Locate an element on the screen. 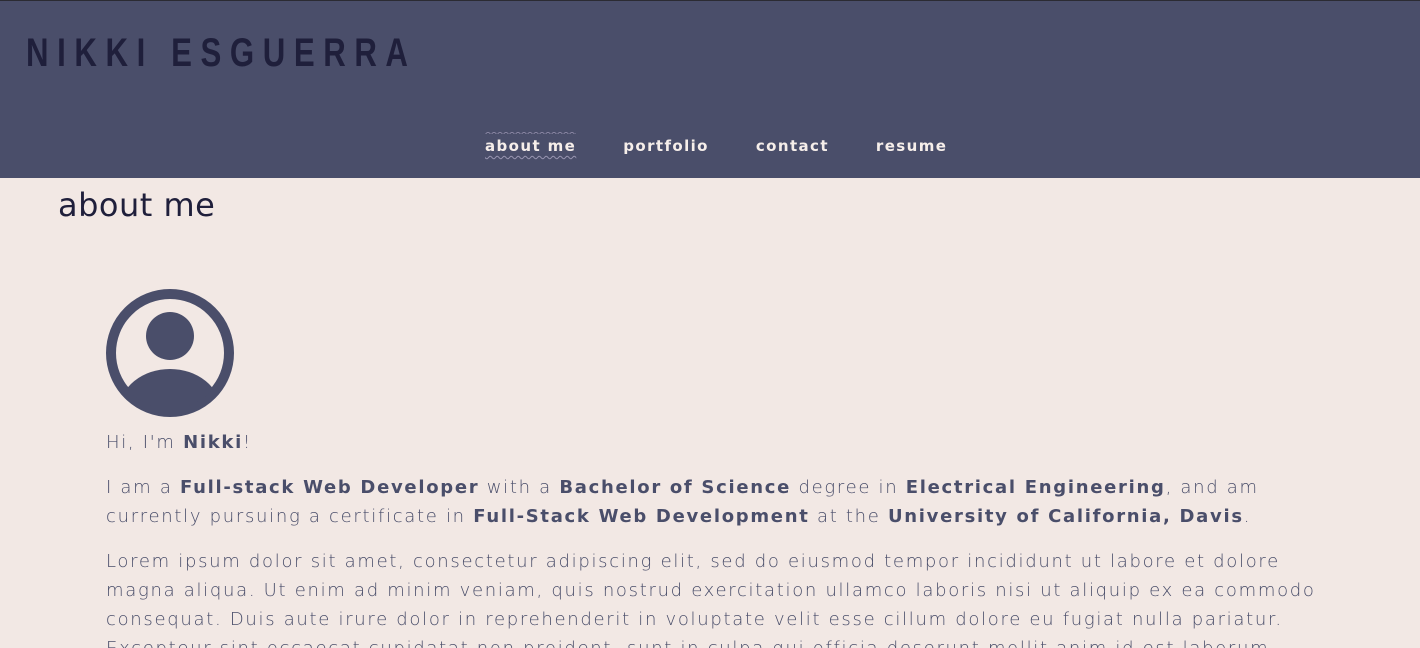  intro-text: with a is located at coordinates (519, 487).